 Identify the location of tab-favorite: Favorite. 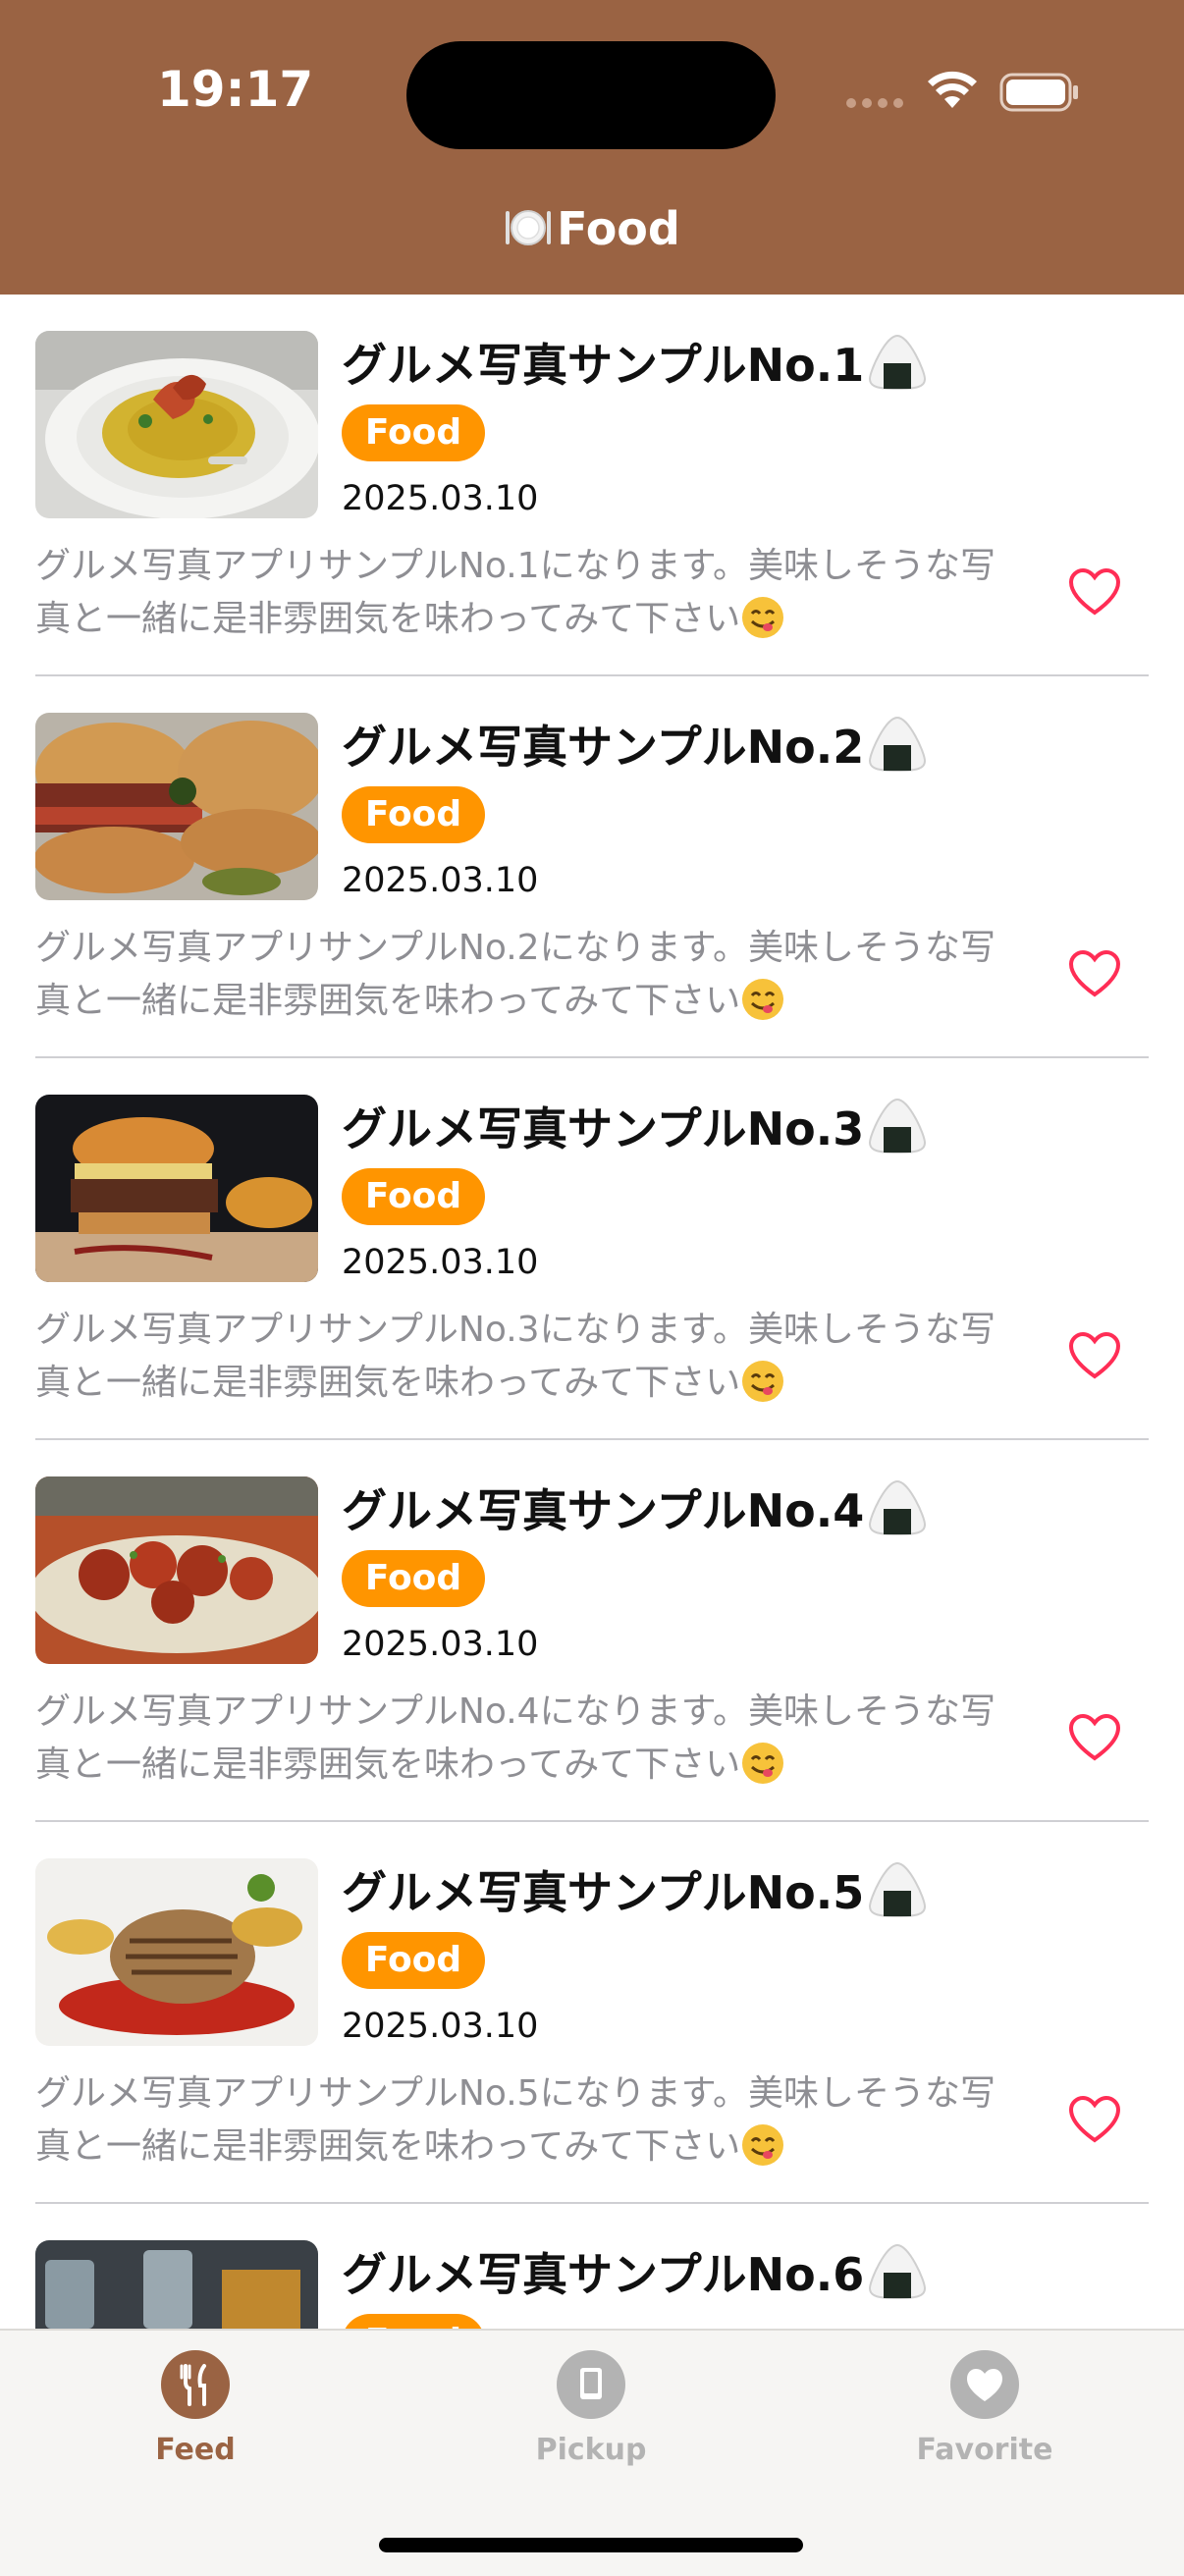
(985, 2419).